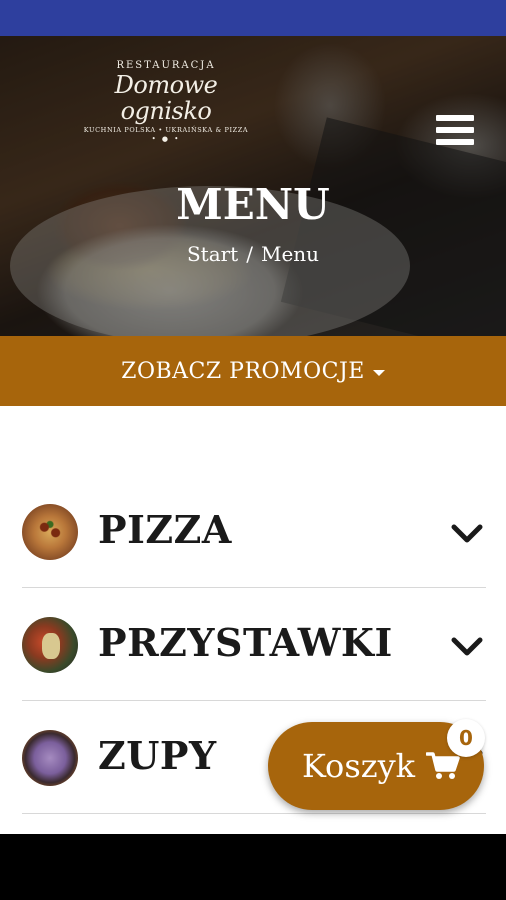  I want to click on breadcrumb: Start / Menu, so click(253, 254).